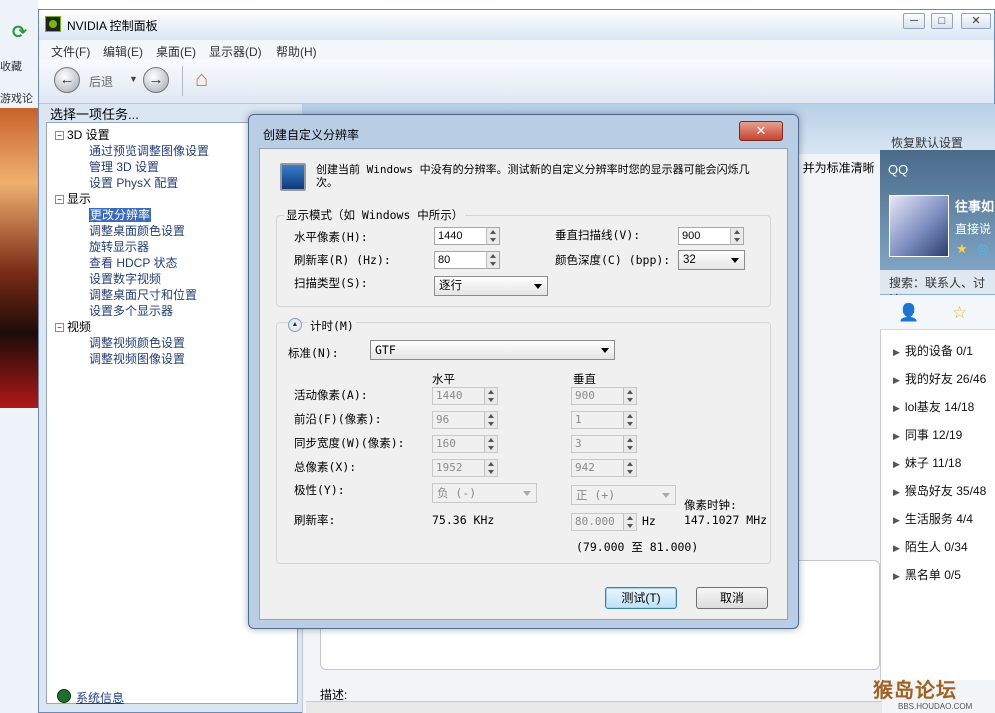  Describe the element at coordinates (927, 142) in the screenshot. I see `restore-defaults-link: 恢复默认设置` at that location.